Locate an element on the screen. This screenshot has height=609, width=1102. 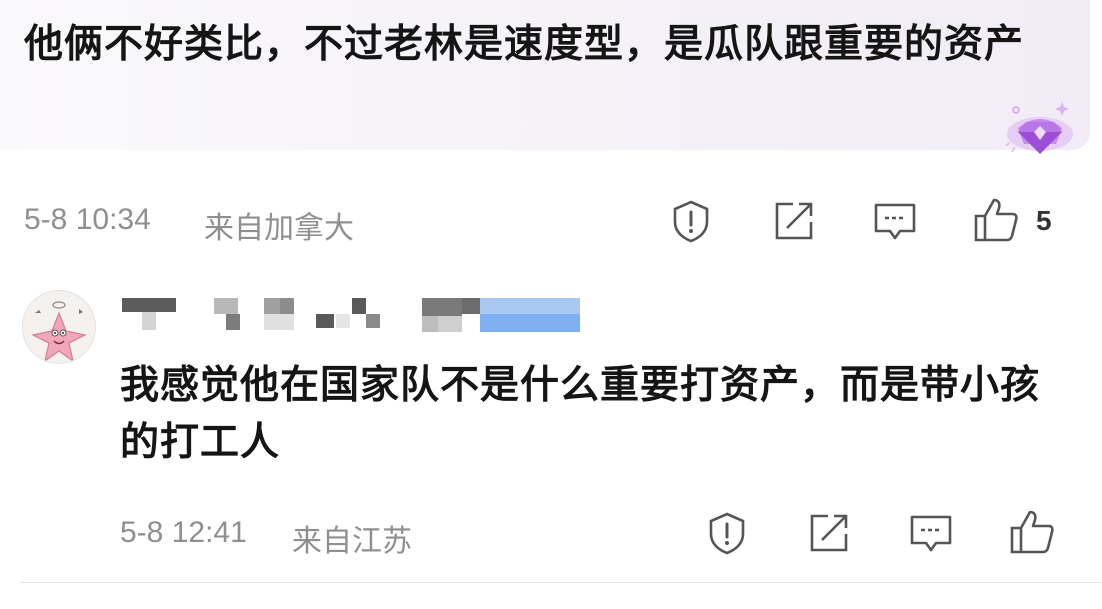
comment-timestamp: 5-8 12:41 is located at coordinates (183, 532).